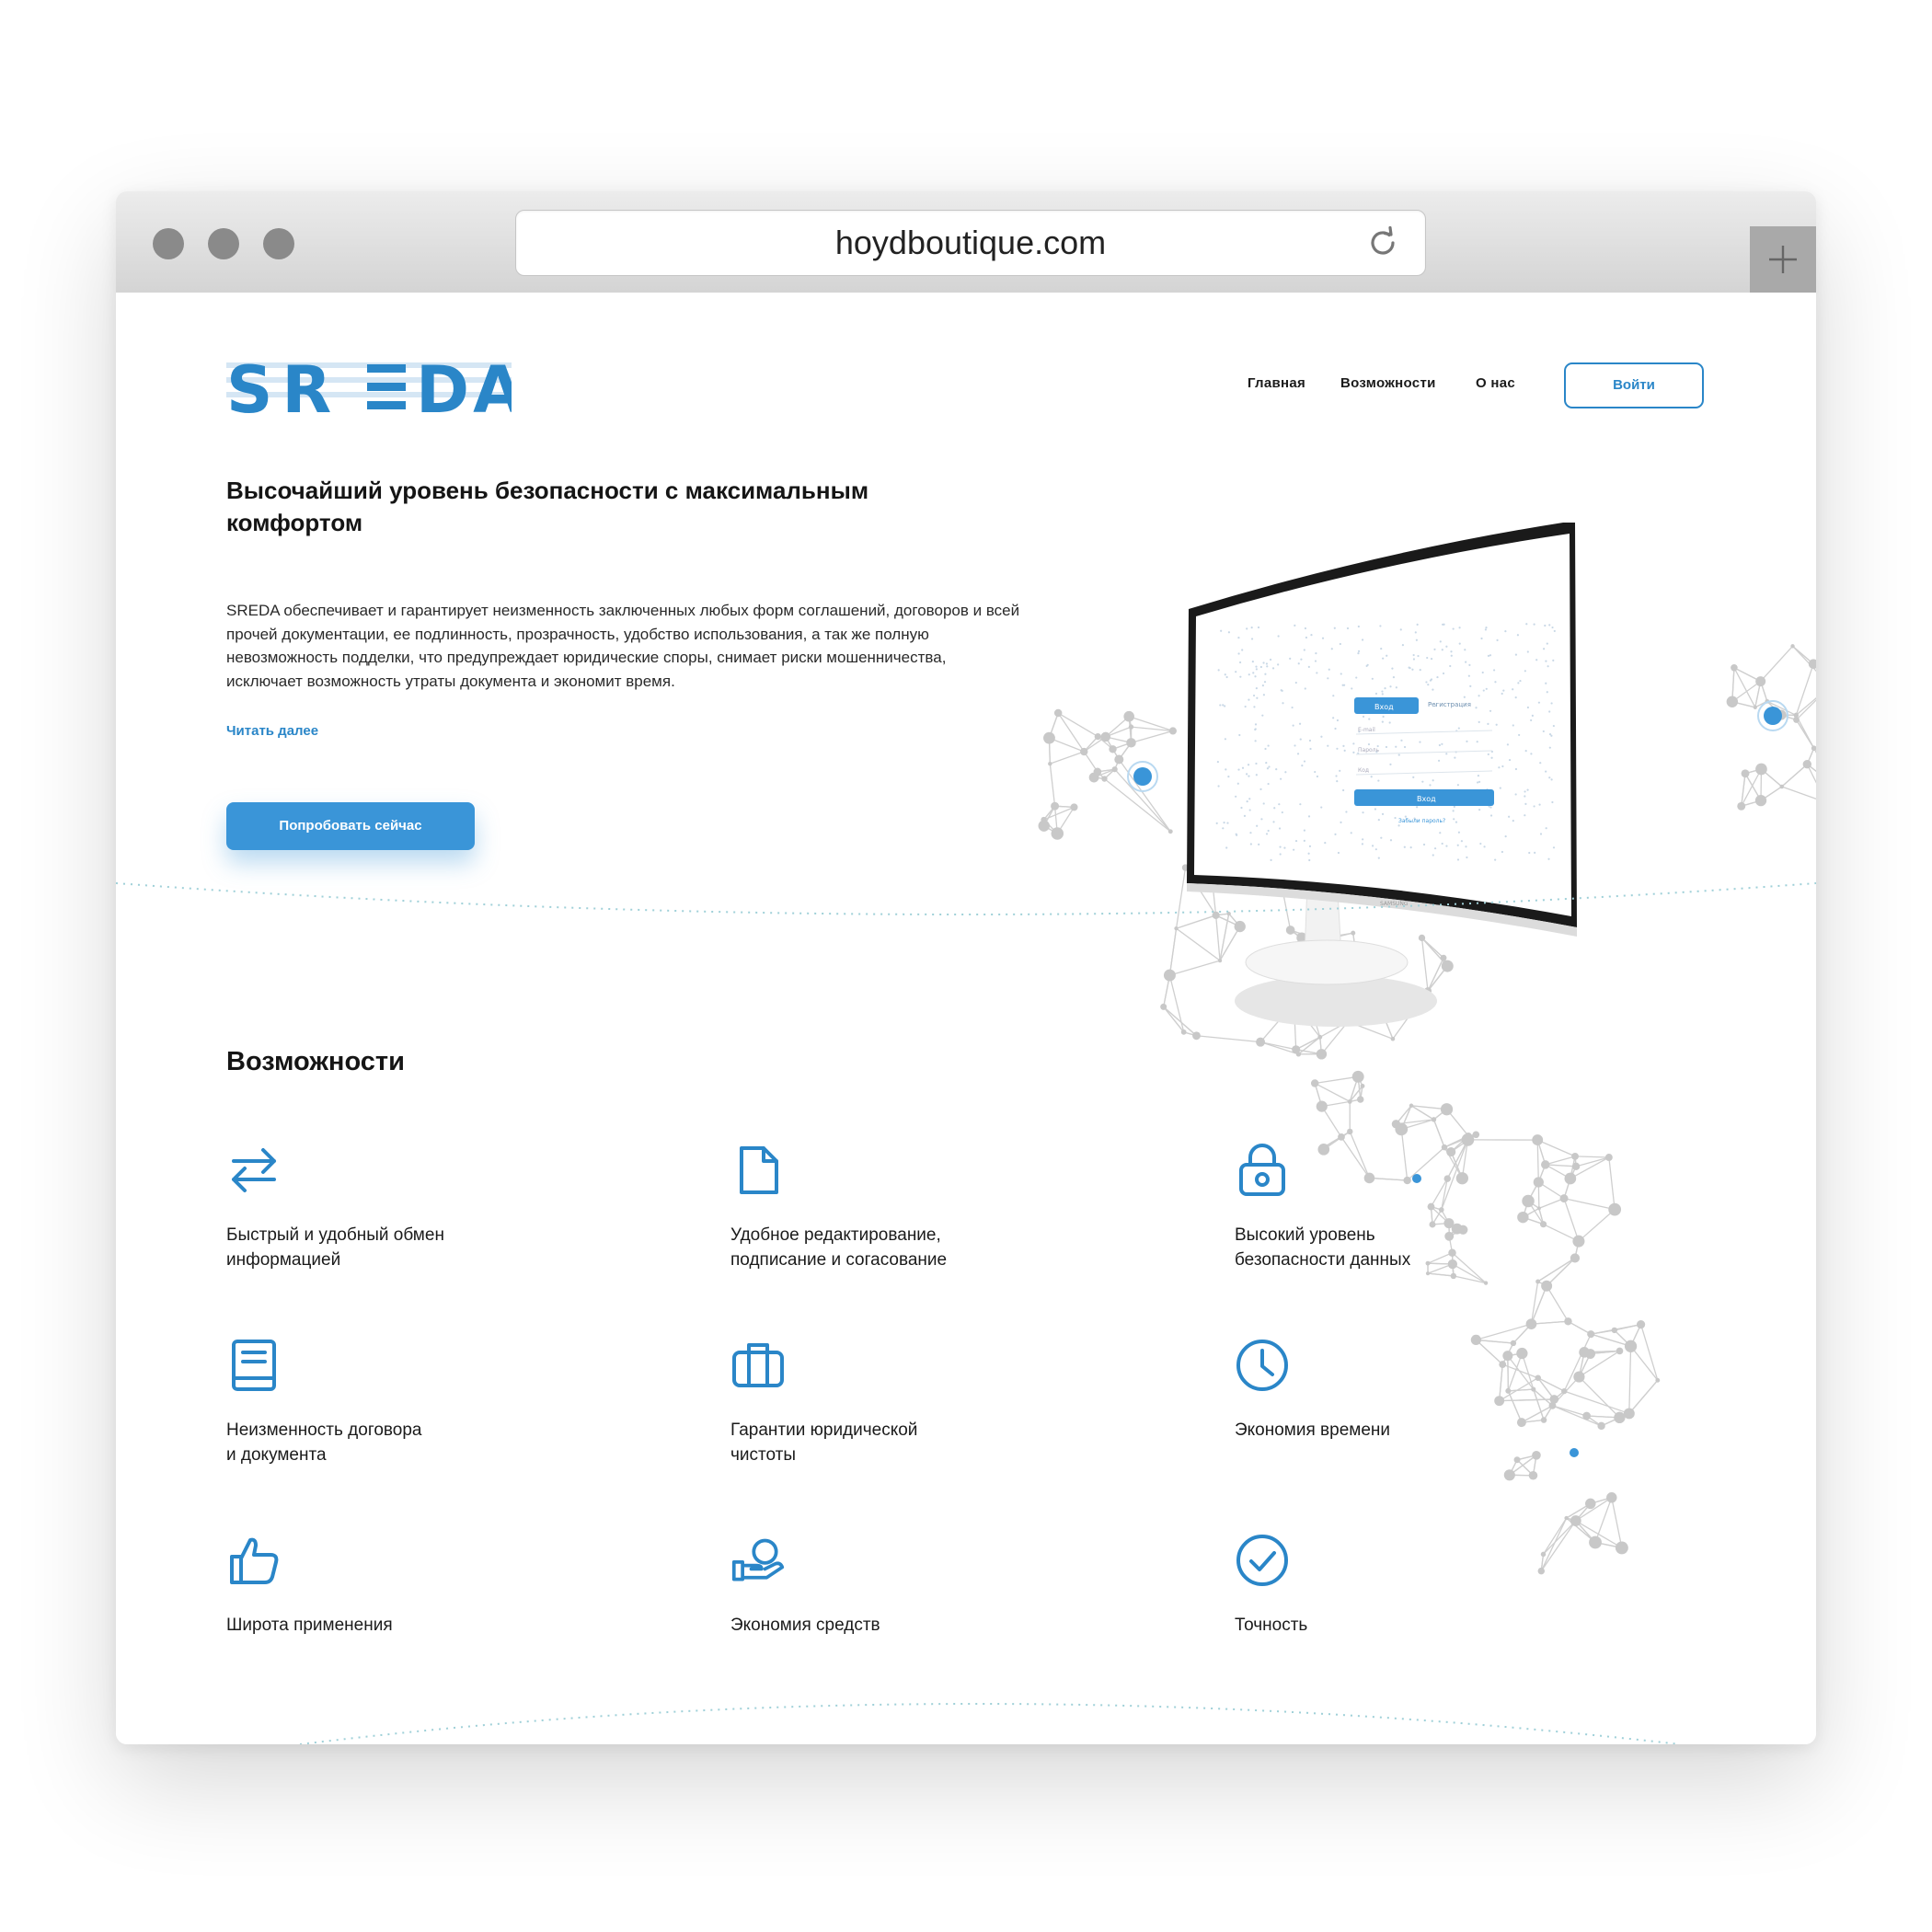 This screenshot has width=1932, height=1932. What do you see at coordinates (1428, 1390) in the screenshot?
I see `feature-time: Экономия времени` at bounding box center [1428, 1390].